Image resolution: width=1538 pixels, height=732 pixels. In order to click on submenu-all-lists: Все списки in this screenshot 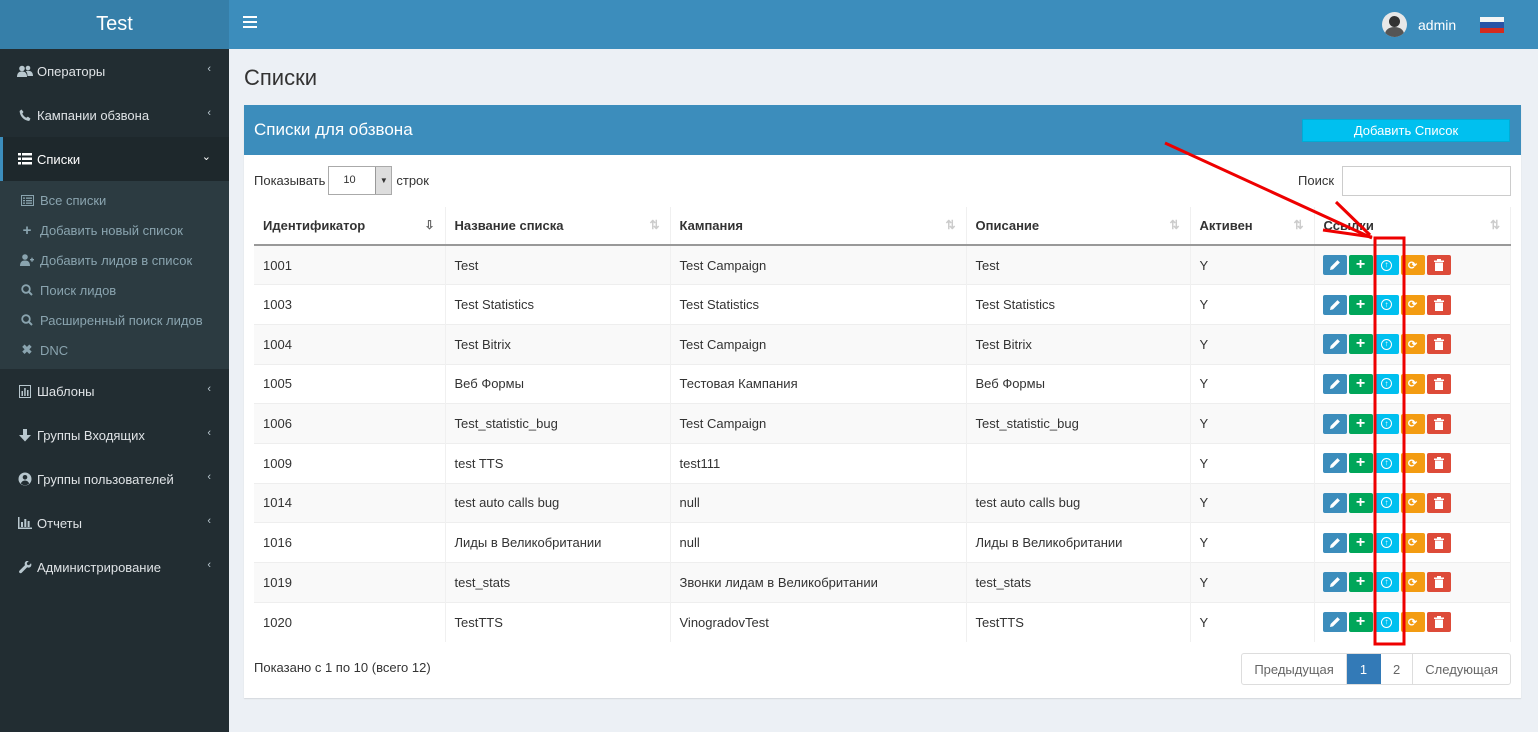, I will do `click(114, 200)`.